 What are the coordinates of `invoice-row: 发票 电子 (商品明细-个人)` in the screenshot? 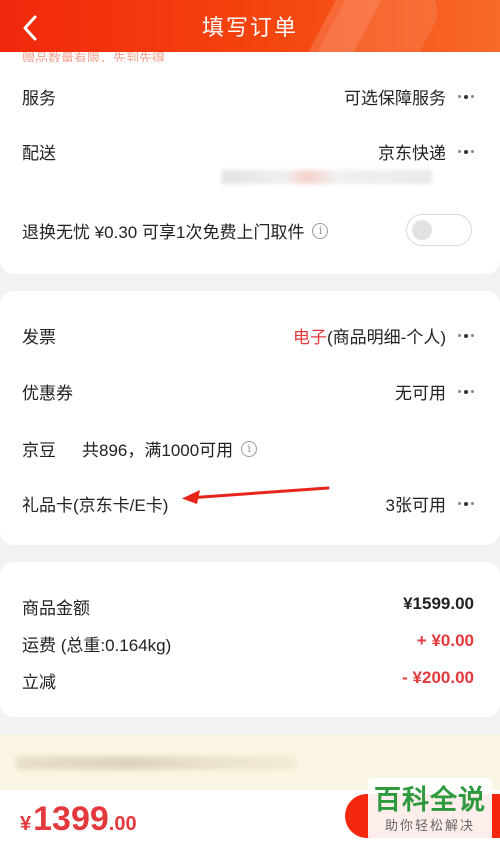 It's located at (248, 335).